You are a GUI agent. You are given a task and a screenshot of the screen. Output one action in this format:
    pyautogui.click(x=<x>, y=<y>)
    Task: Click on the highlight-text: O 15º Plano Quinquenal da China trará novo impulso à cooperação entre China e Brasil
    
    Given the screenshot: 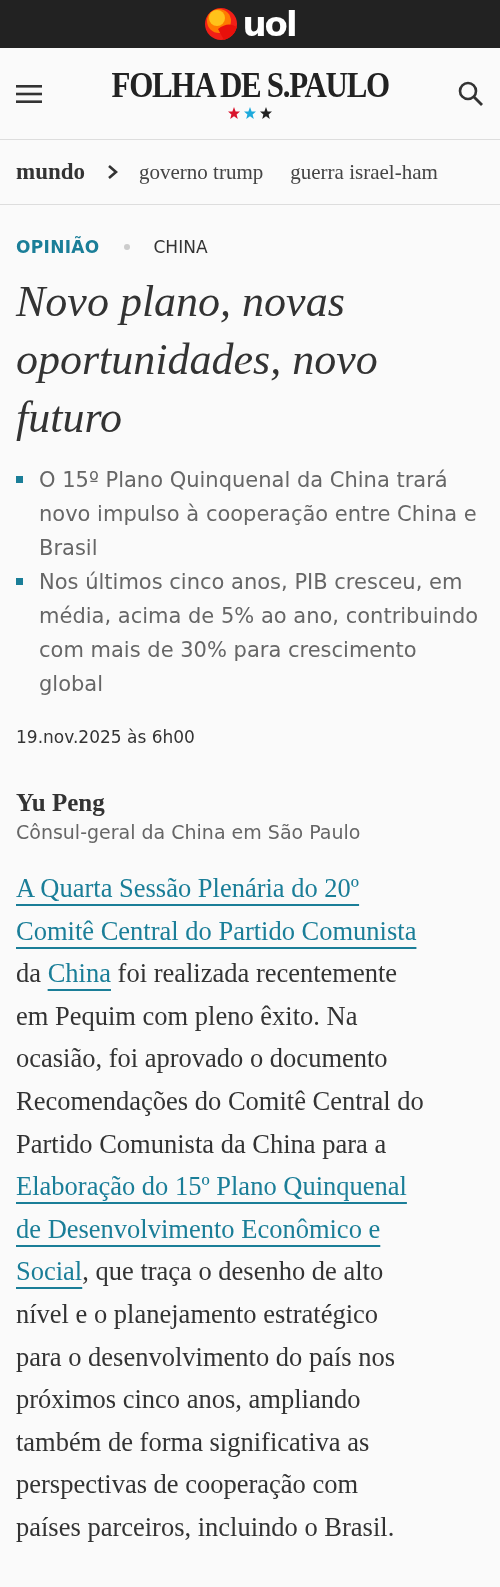 What is the action you would take?
    pyautogui.click(x=258, y=514)
    